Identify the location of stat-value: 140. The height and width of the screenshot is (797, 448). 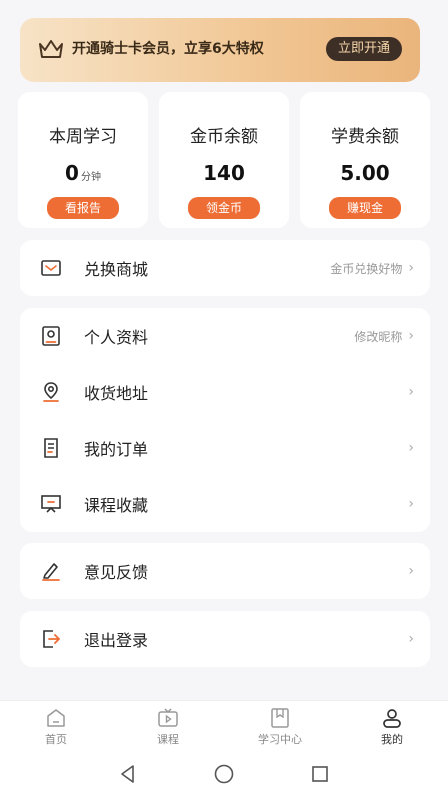
(224, 173).